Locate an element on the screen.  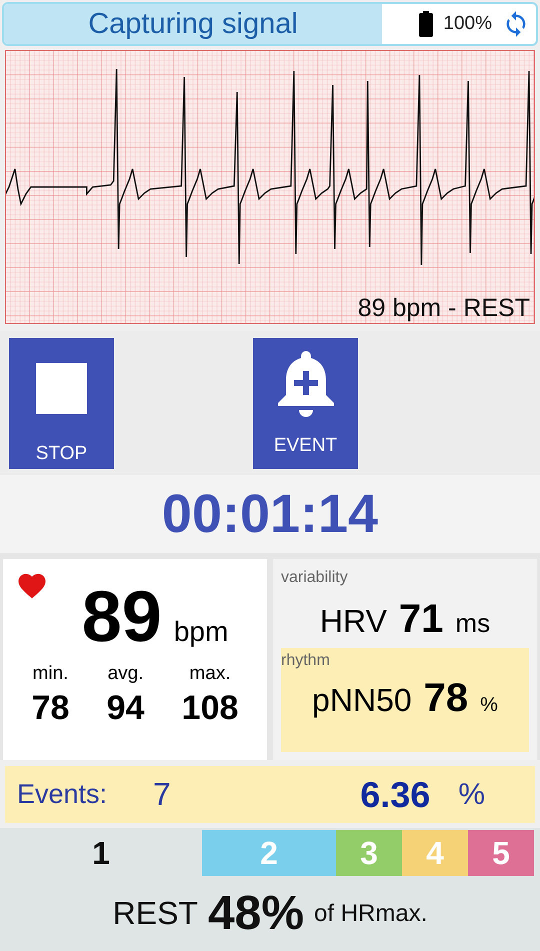
pnn50-unit: % is located at coordinates (489, 705).